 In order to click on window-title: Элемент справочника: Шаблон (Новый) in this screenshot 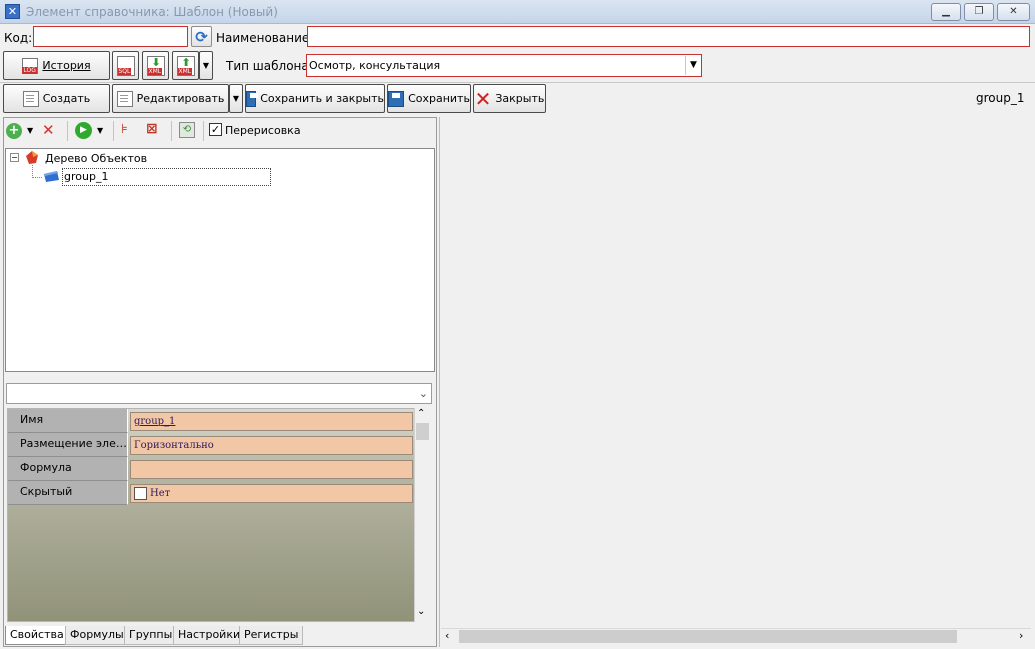, I will do `click(152, 12)`.